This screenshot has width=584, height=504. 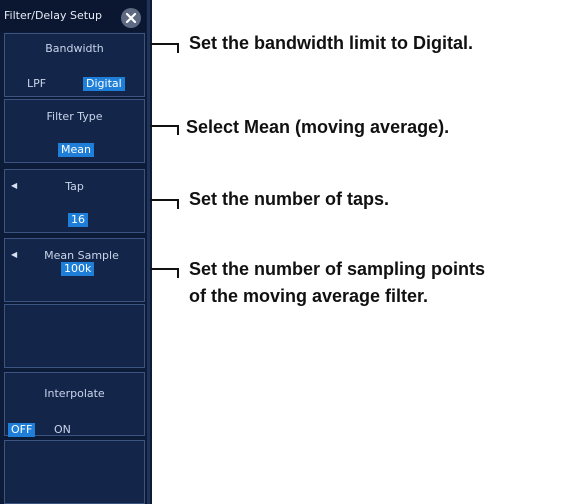 I want to click on mean-sample-softkey: ◀ Mean Sample 100k, so click(x=74, y=270).